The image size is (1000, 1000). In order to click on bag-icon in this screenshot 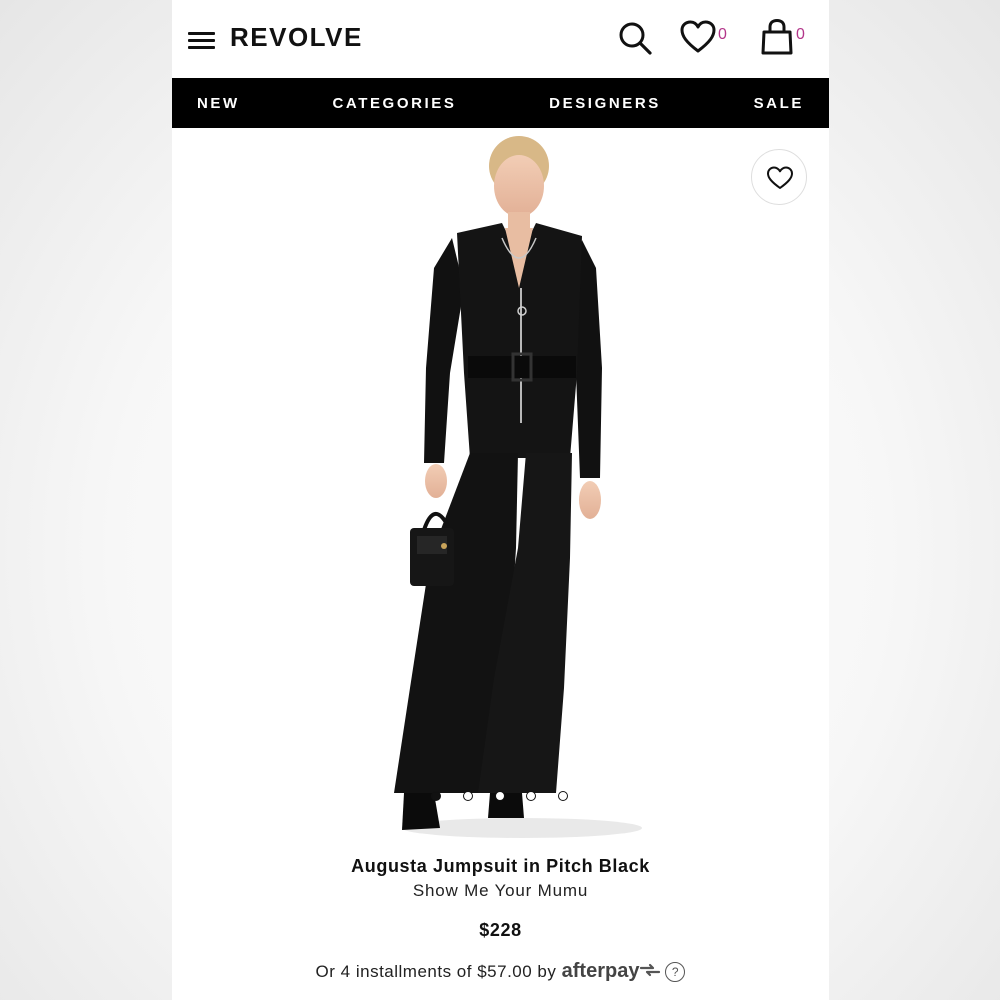, I will do `click(777, 36)`.